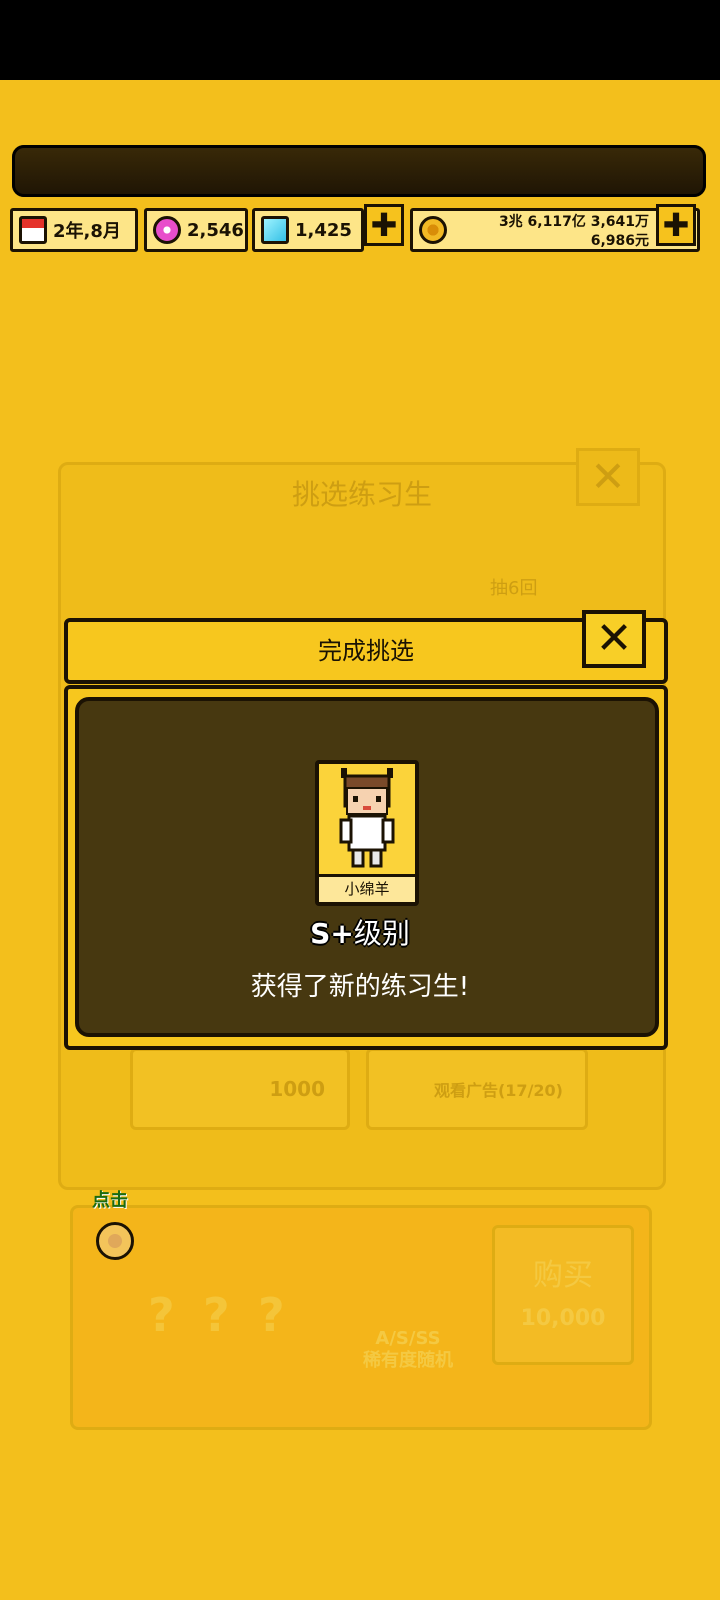  I want to click on modal-header: 完成挑选, so click(366, 651).